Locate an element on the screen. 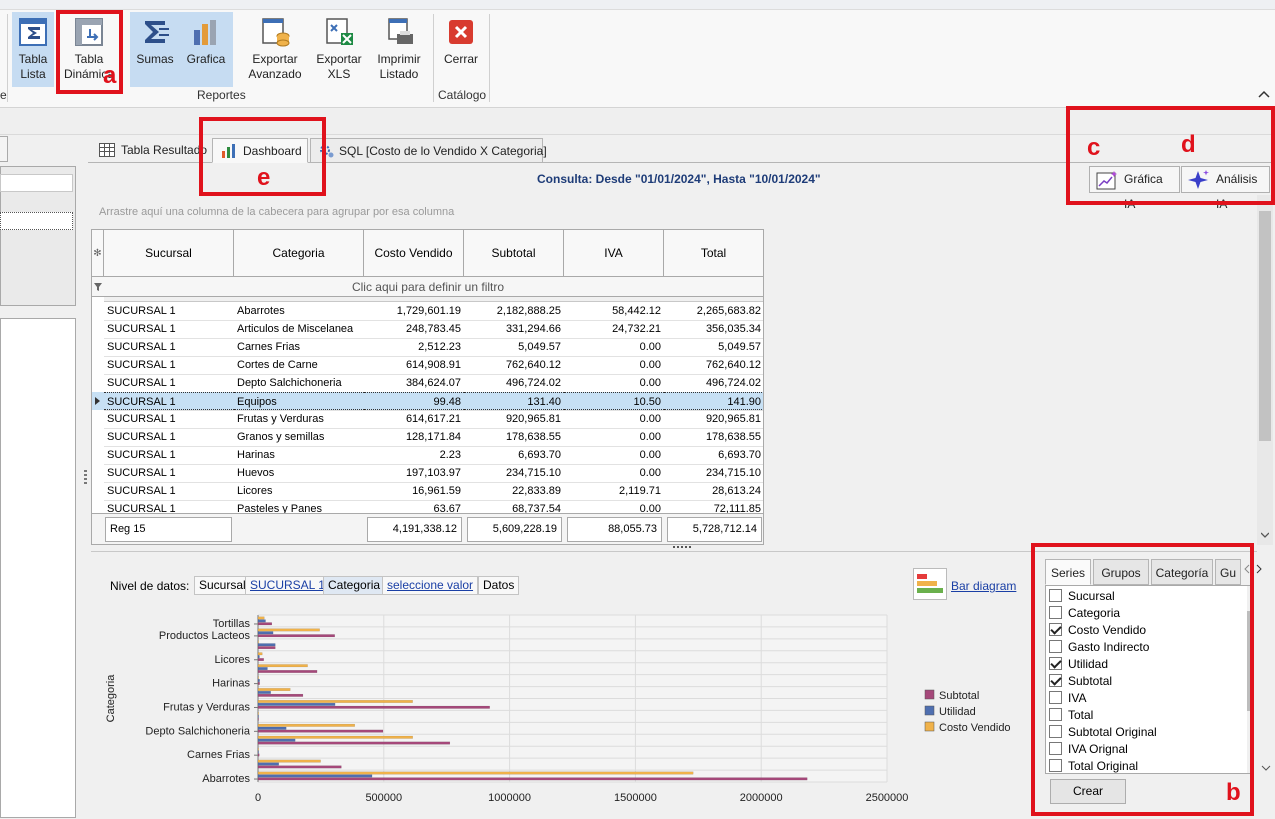 The width and height of the screenshot is (1275, 819). series-item: Utilidad is located at coordinates (1078, 664).